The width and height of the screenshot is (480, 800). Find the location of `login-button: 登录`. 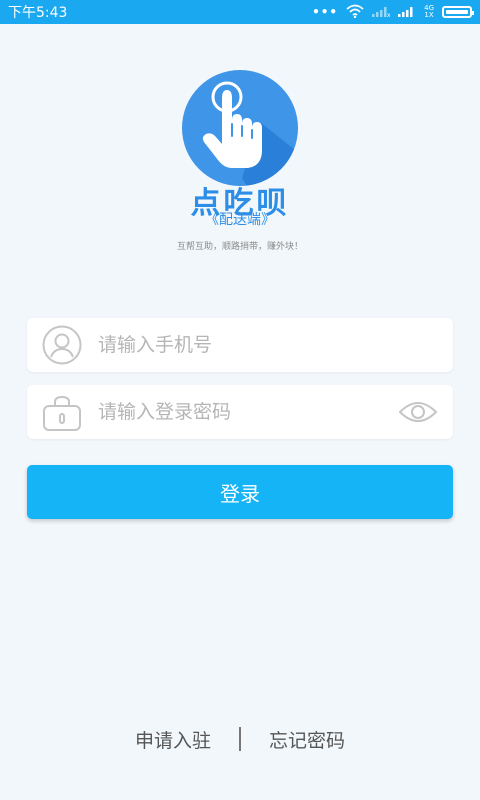

login-button: 登录 is located at coordinates (240, 492).